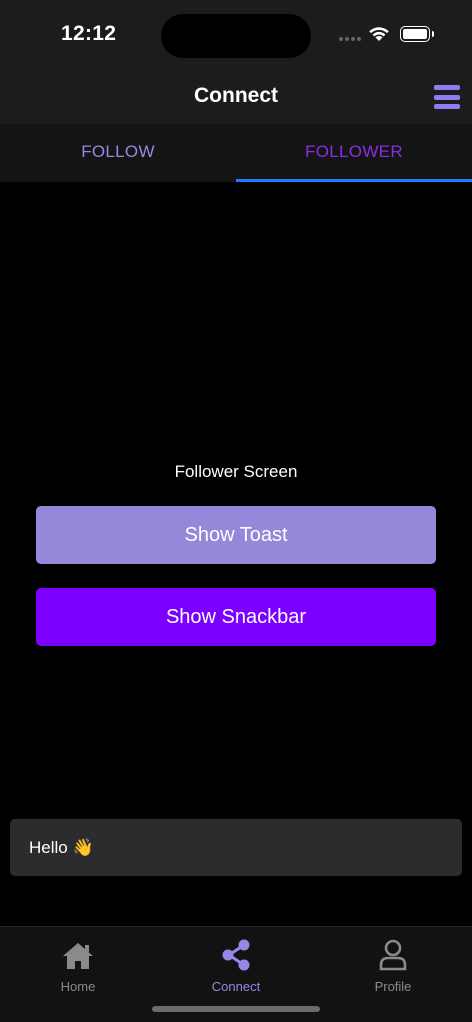 This screenshot has width=472, height=1022. What do you see at coordinates (78, 986) in the screenshot?
I see `nav-label-home: Home` at bounding box center [78, 986].